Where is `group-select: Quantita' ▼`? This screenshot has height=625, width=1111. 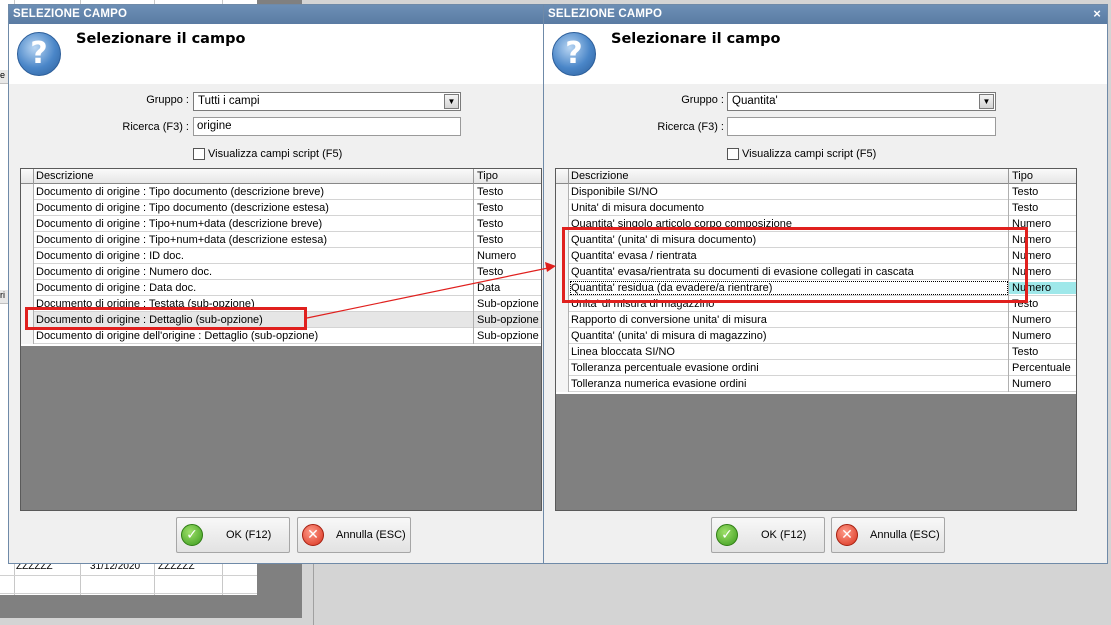
group-select: Quantita' ▼ is located at coordinates (861, 101).